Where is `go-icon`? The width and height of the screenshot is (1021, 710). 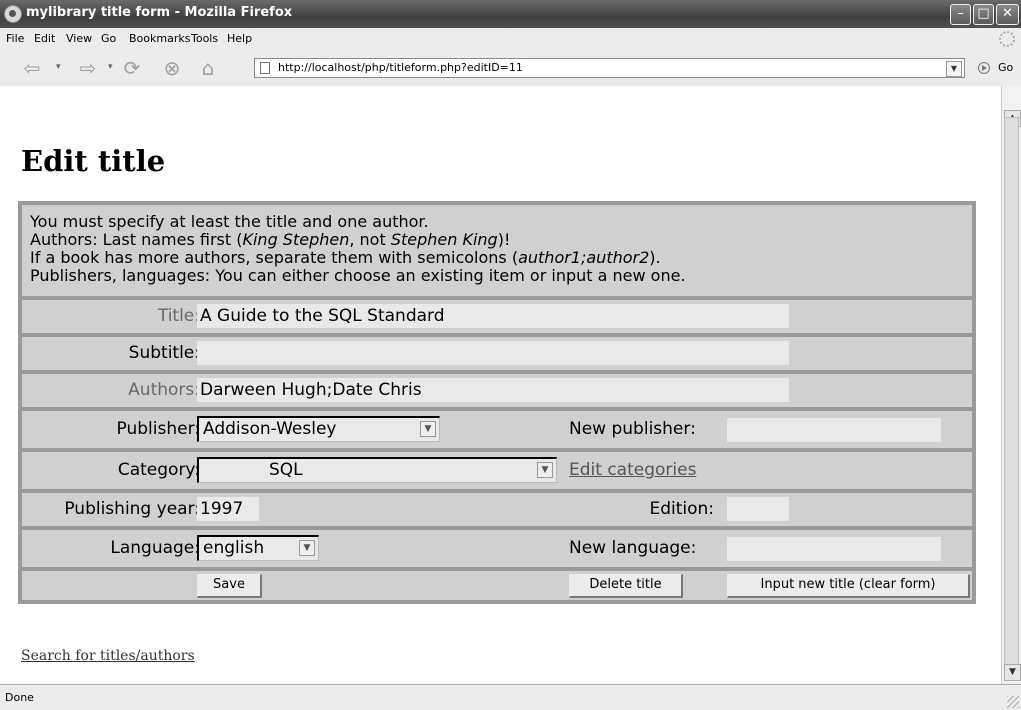 go-icon is located at coordinates (984, 68).